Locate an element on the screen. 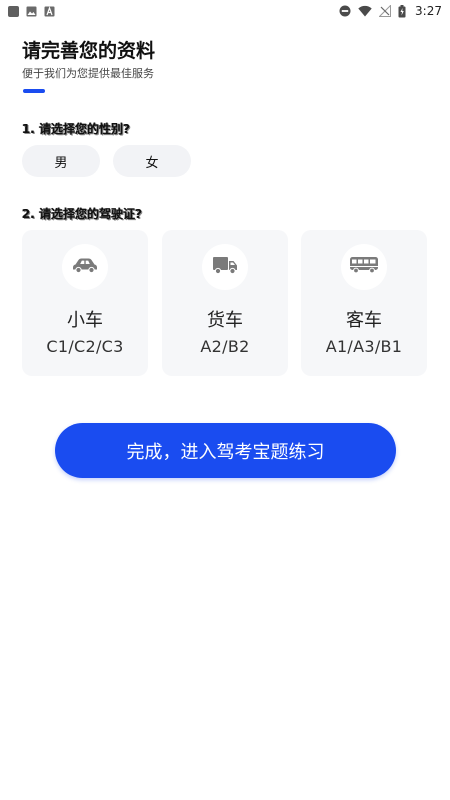  truck-icon is located at coordinates (225, 267).